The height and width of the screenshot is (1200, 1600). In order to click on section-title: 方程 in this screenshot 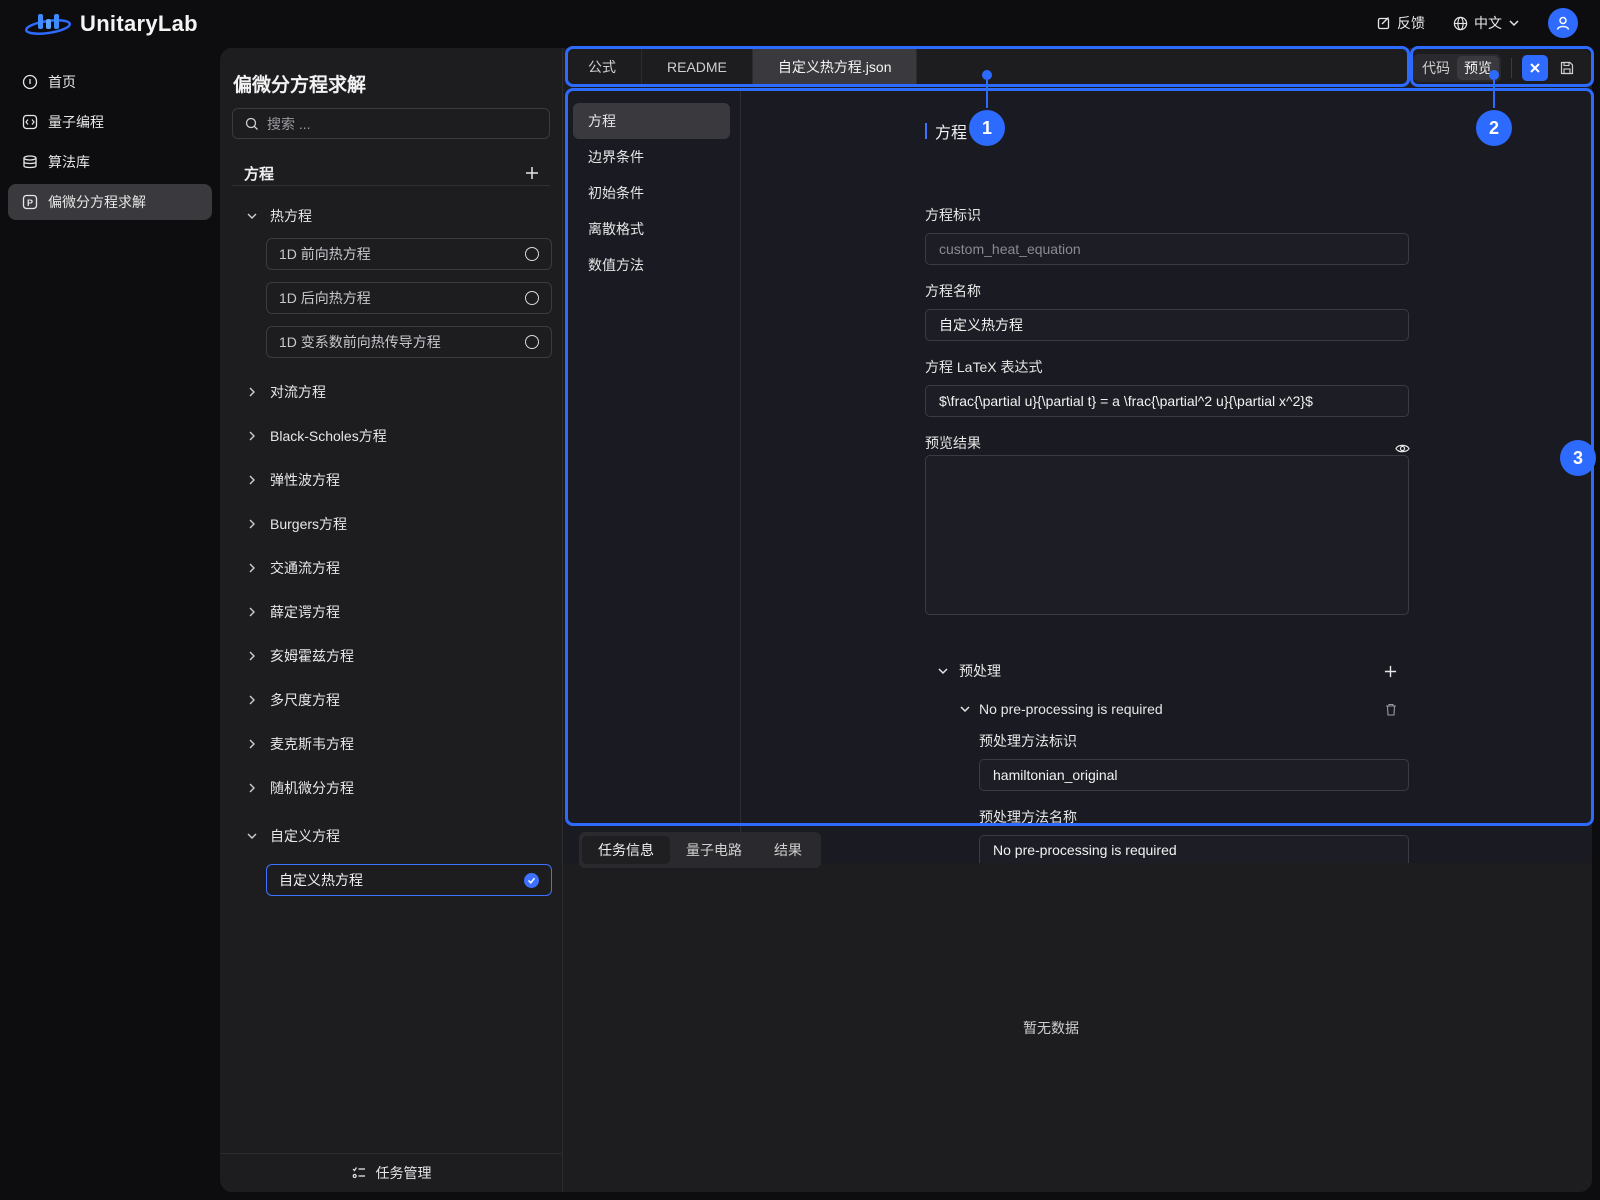, I will do `click(259, 174)`.